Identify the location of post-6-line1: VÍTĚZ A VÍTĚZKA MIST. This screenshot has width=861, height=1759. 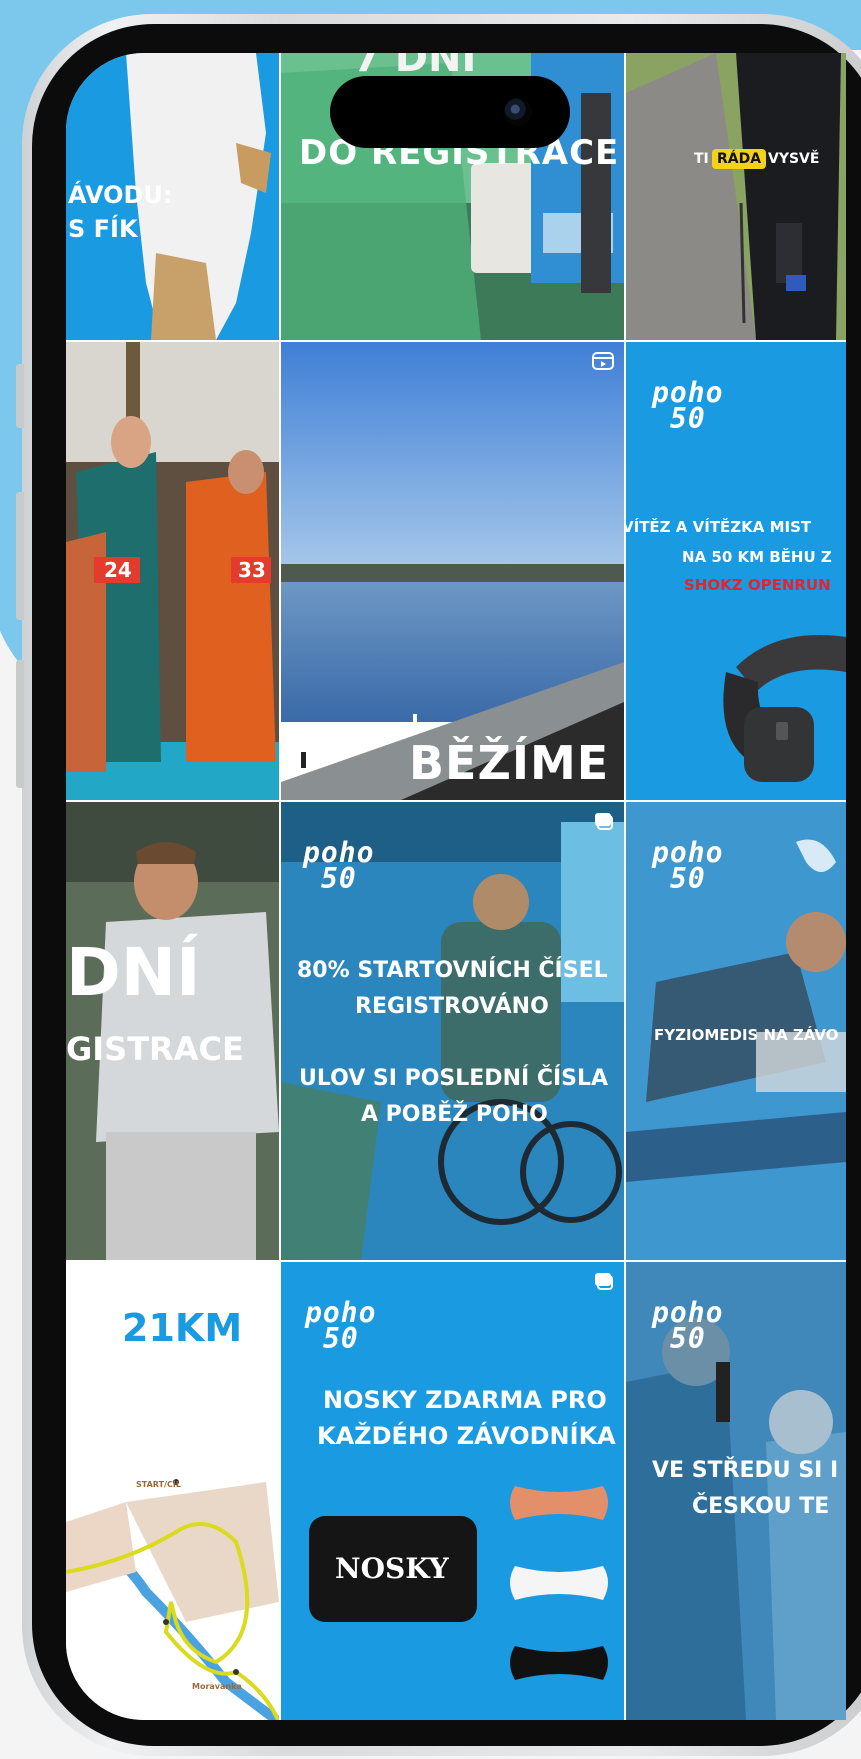
(719, 527).